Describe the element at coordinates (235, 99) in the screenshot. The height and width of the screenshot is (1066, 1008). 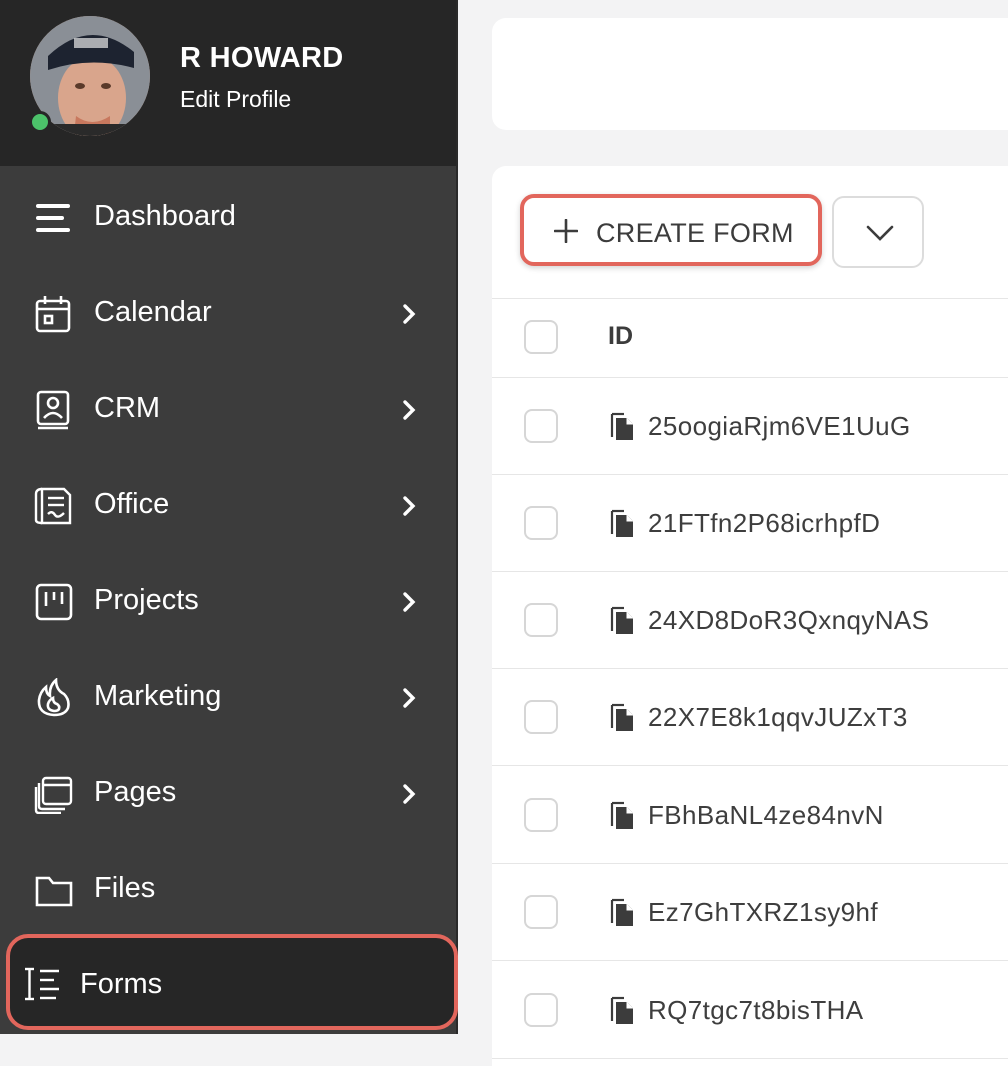
I see `edit-profile-link: Edit Profile` at that location.